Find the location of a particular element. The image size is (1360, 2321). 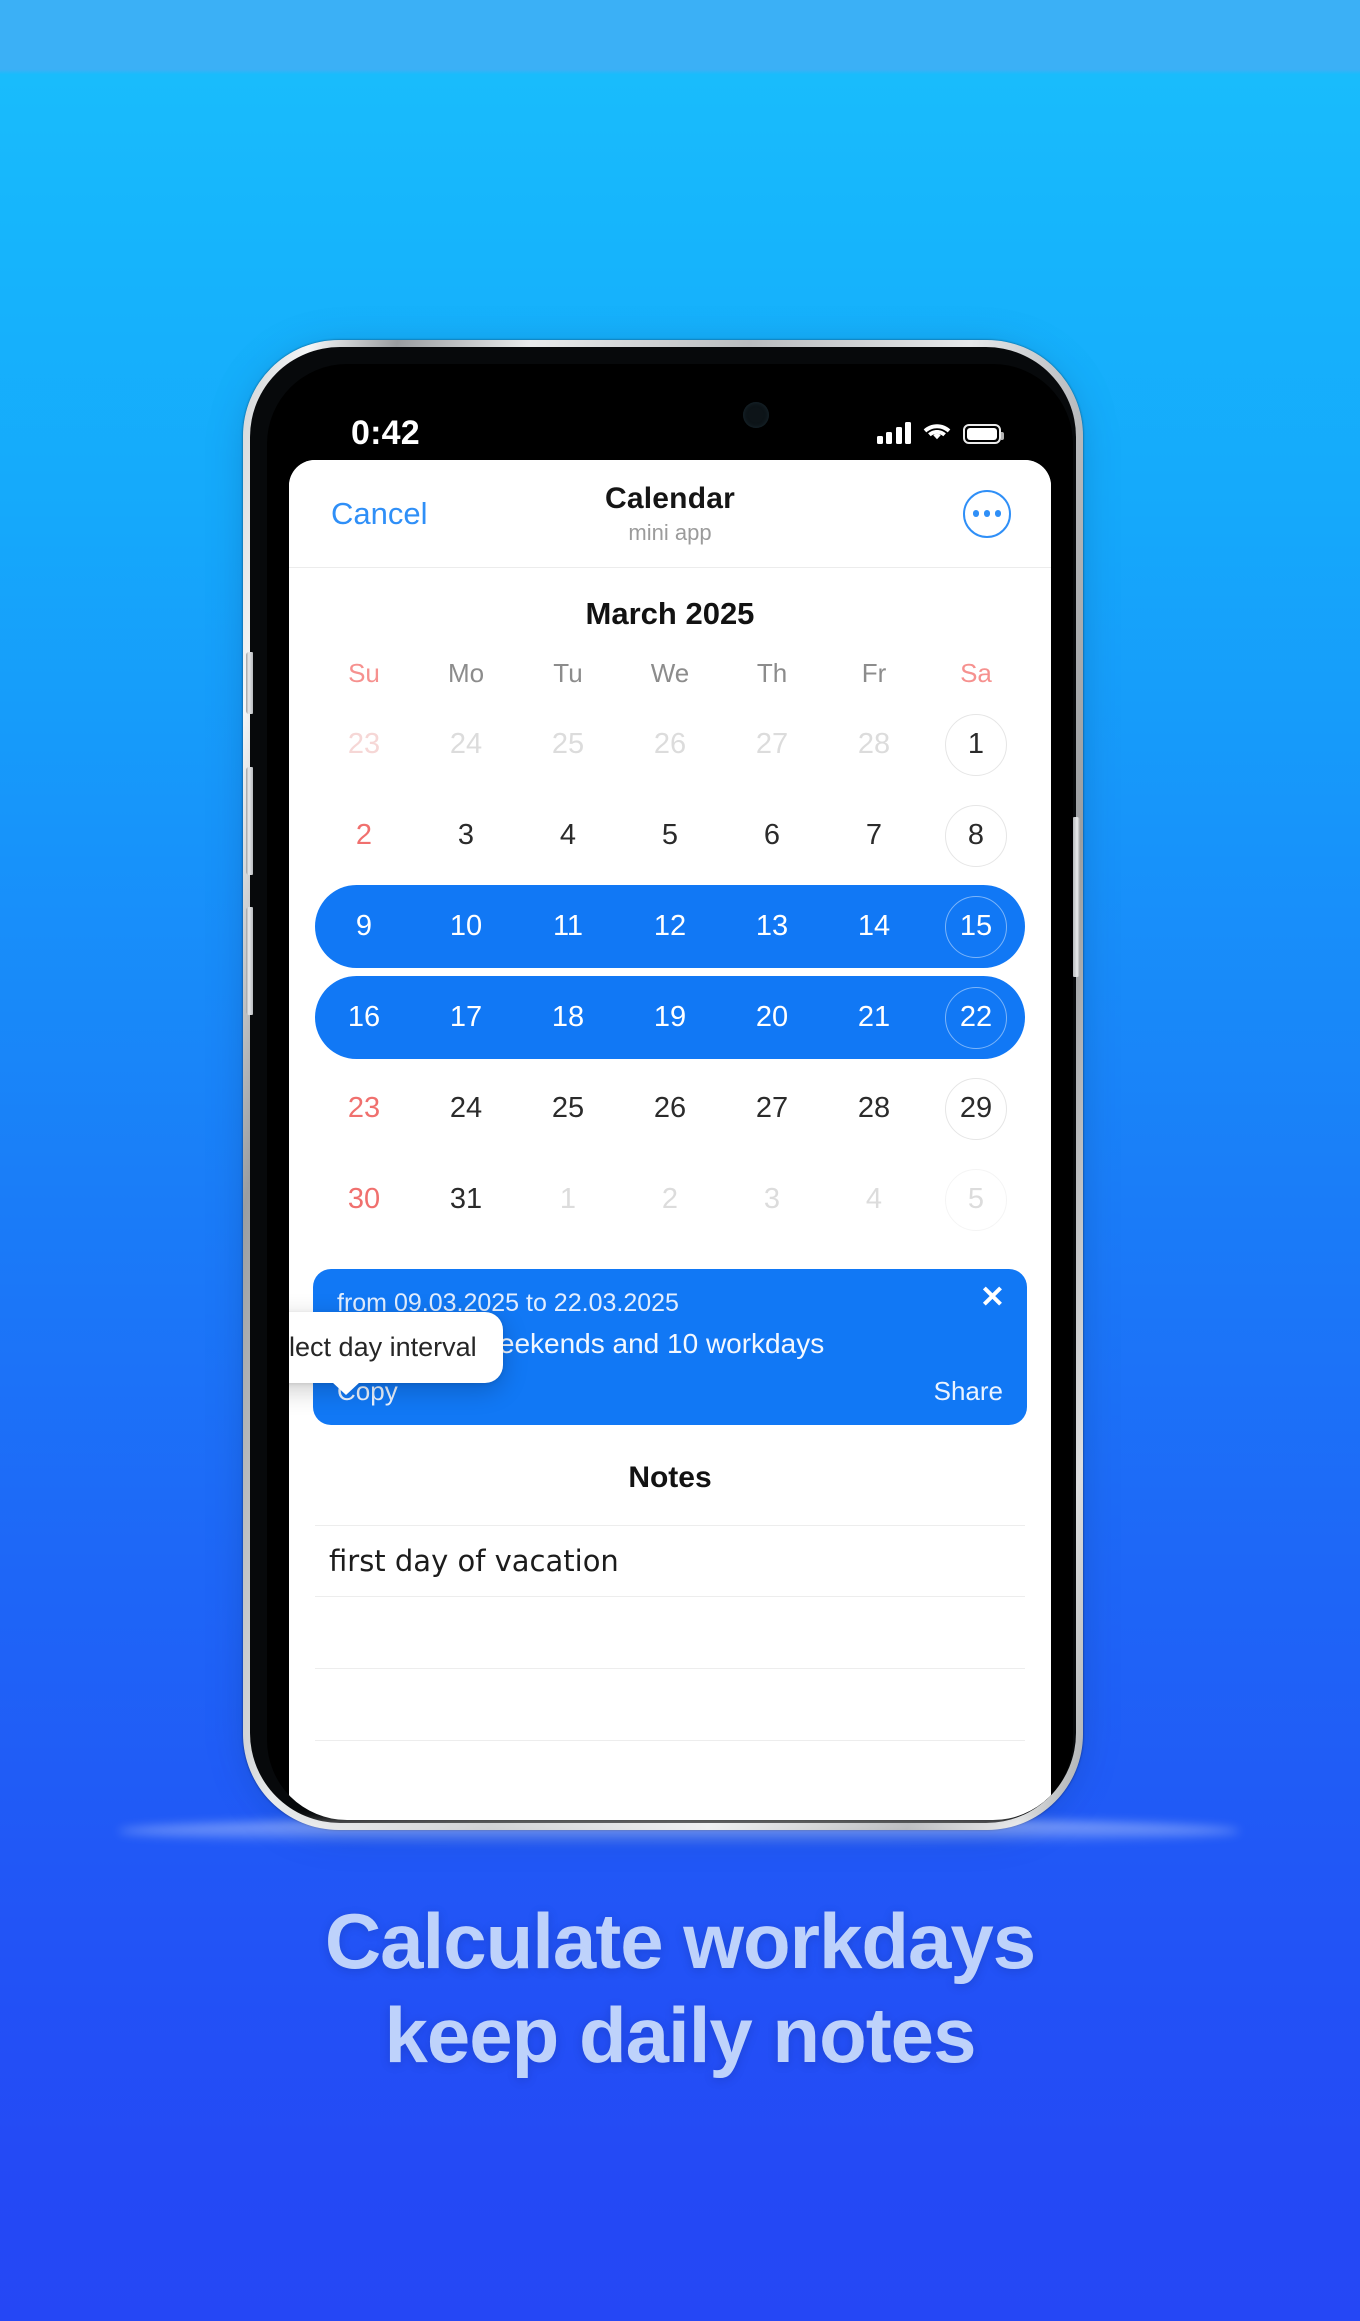

calendar-day-label: 1 is located at coordinates (976, 744).